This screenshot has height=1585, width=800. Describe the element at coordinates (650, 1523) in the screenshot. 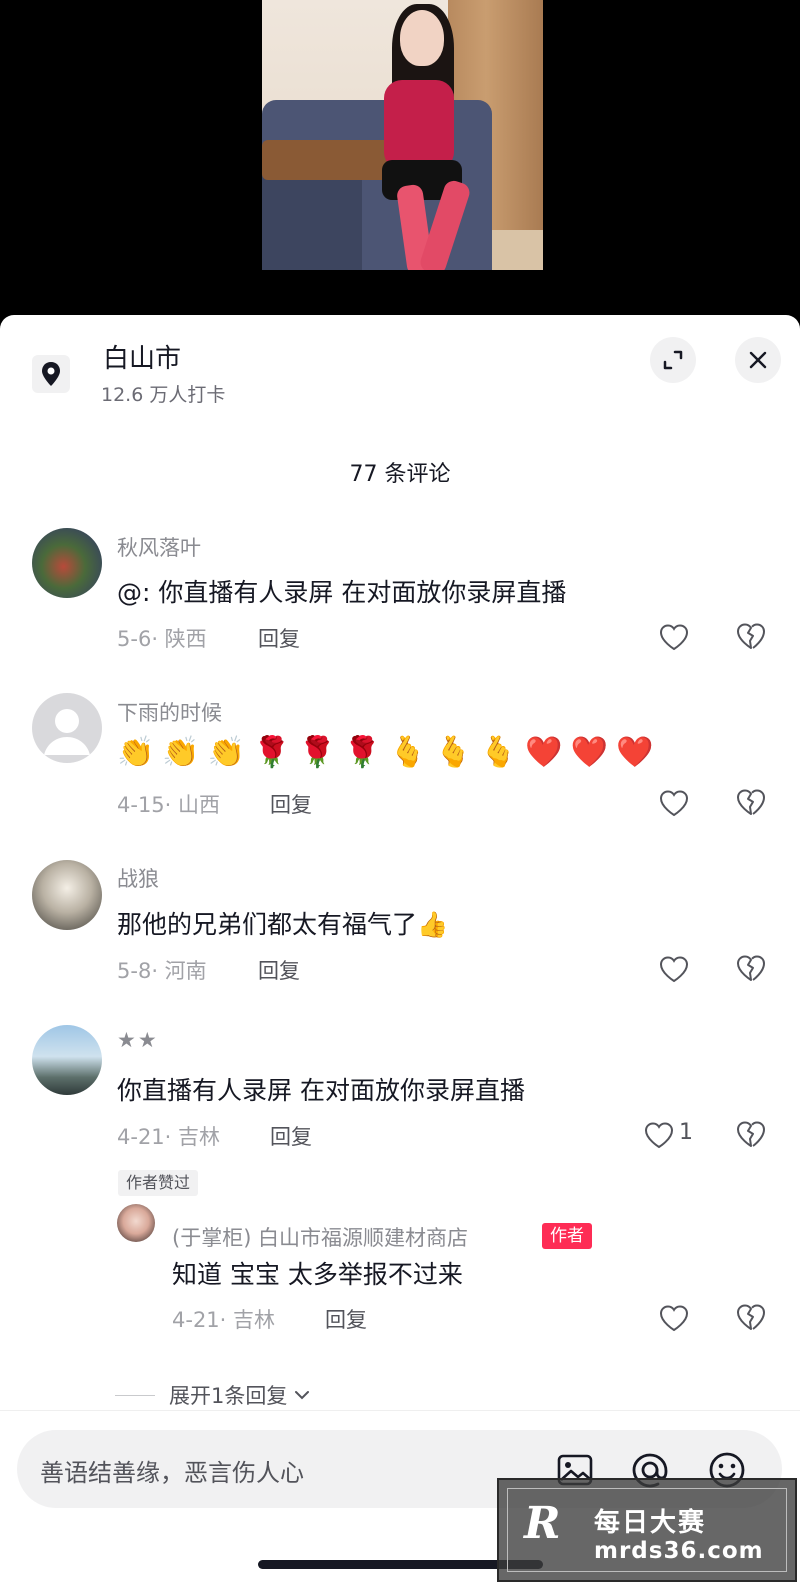

I see `watermark-name: 每日大赛` at that location.